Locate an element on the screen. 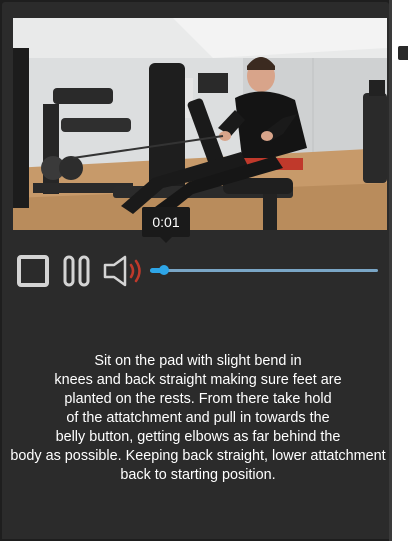  background-page-edge is located at coordinates (400, 270).